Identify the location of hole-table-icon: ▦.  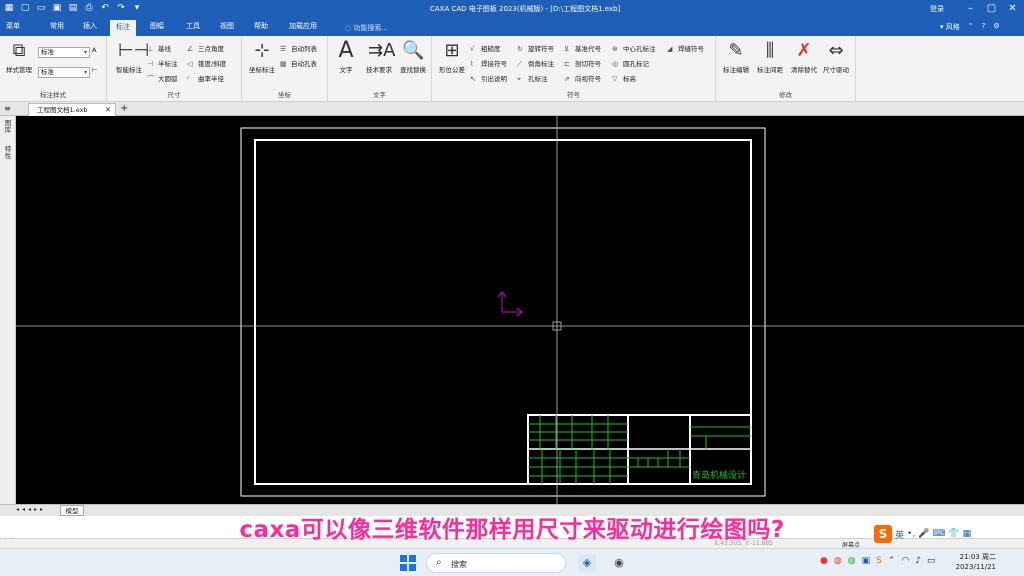
(283, 64).